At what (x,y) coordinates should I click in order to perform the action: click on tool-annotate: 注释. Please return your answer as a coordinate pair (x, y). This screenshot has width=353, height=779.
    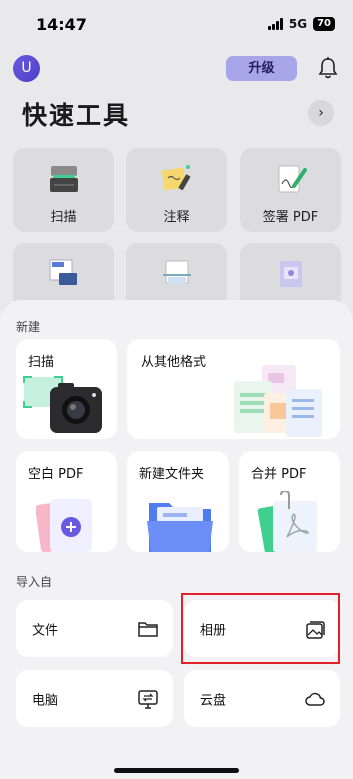
    Looking at the image, I should click on (176, 190).